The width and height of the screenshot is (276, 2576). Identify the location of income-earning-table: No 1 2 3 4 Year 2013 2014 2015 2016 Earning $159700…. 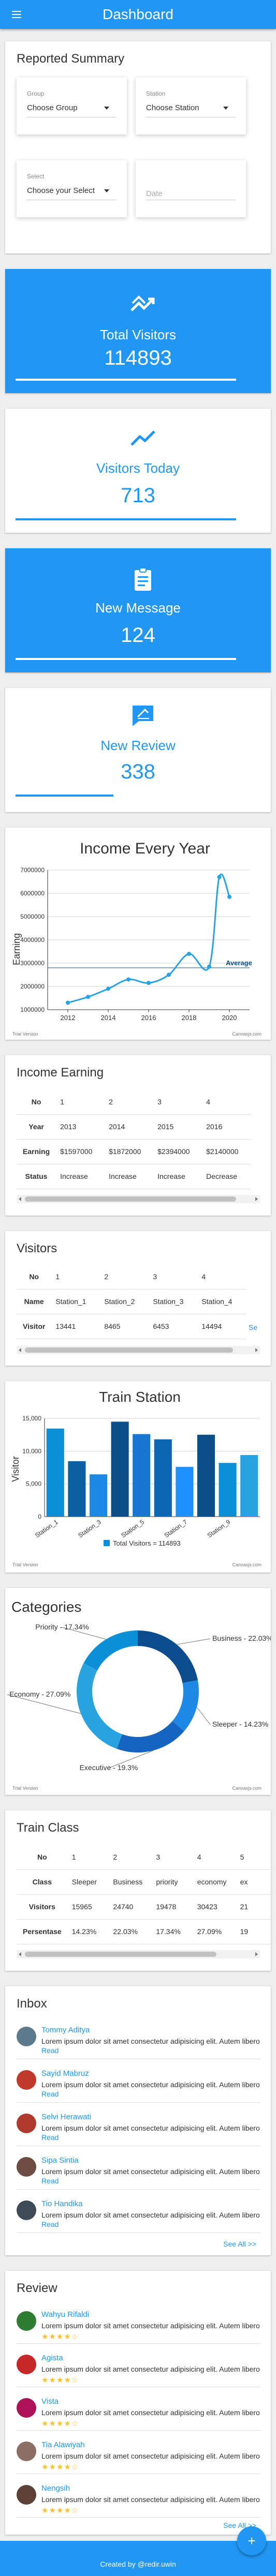
(134, 1139).